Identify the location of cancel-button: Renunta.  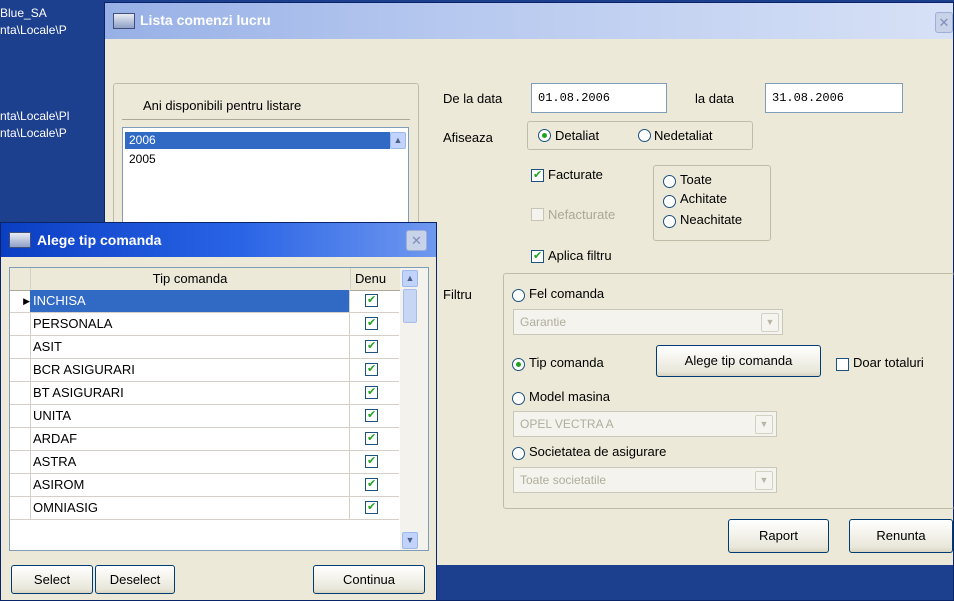
(901, 536).